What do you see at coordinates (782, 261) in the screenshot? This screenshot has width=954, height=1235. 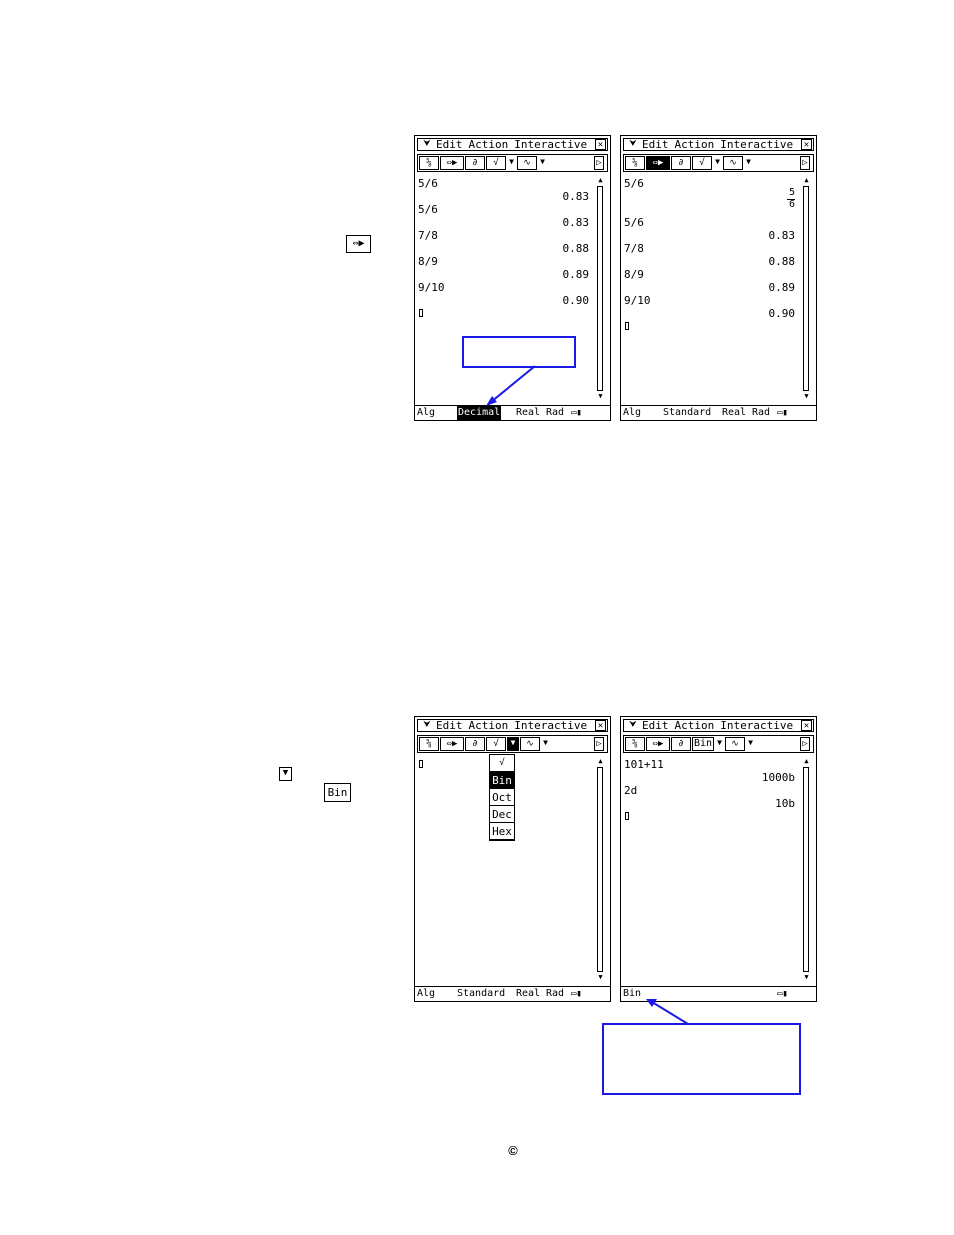 I see `result-line: 0.88` at bounding box center [782, 261].